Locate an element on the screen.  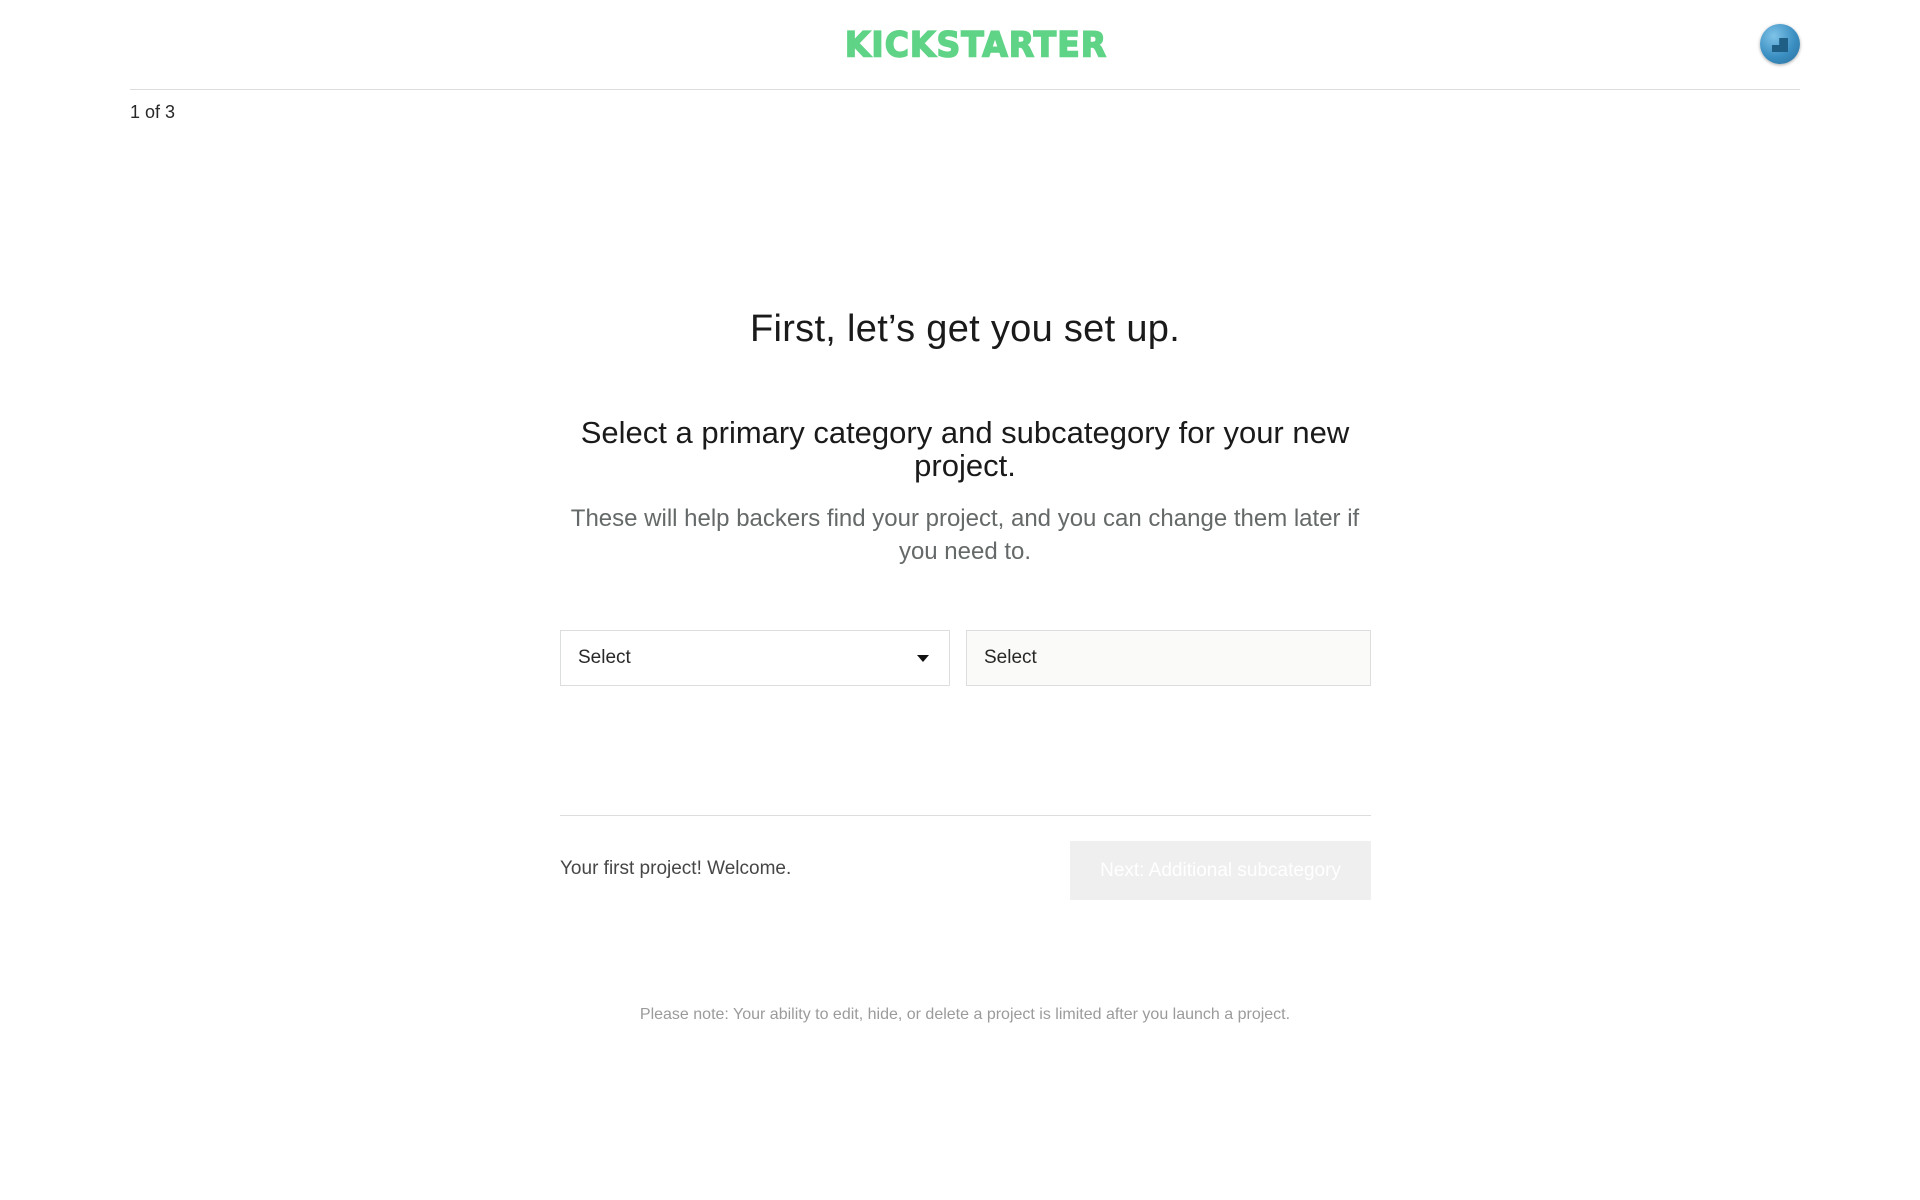
subcategory-select-value: Select is located at coordinates (1010, 657).